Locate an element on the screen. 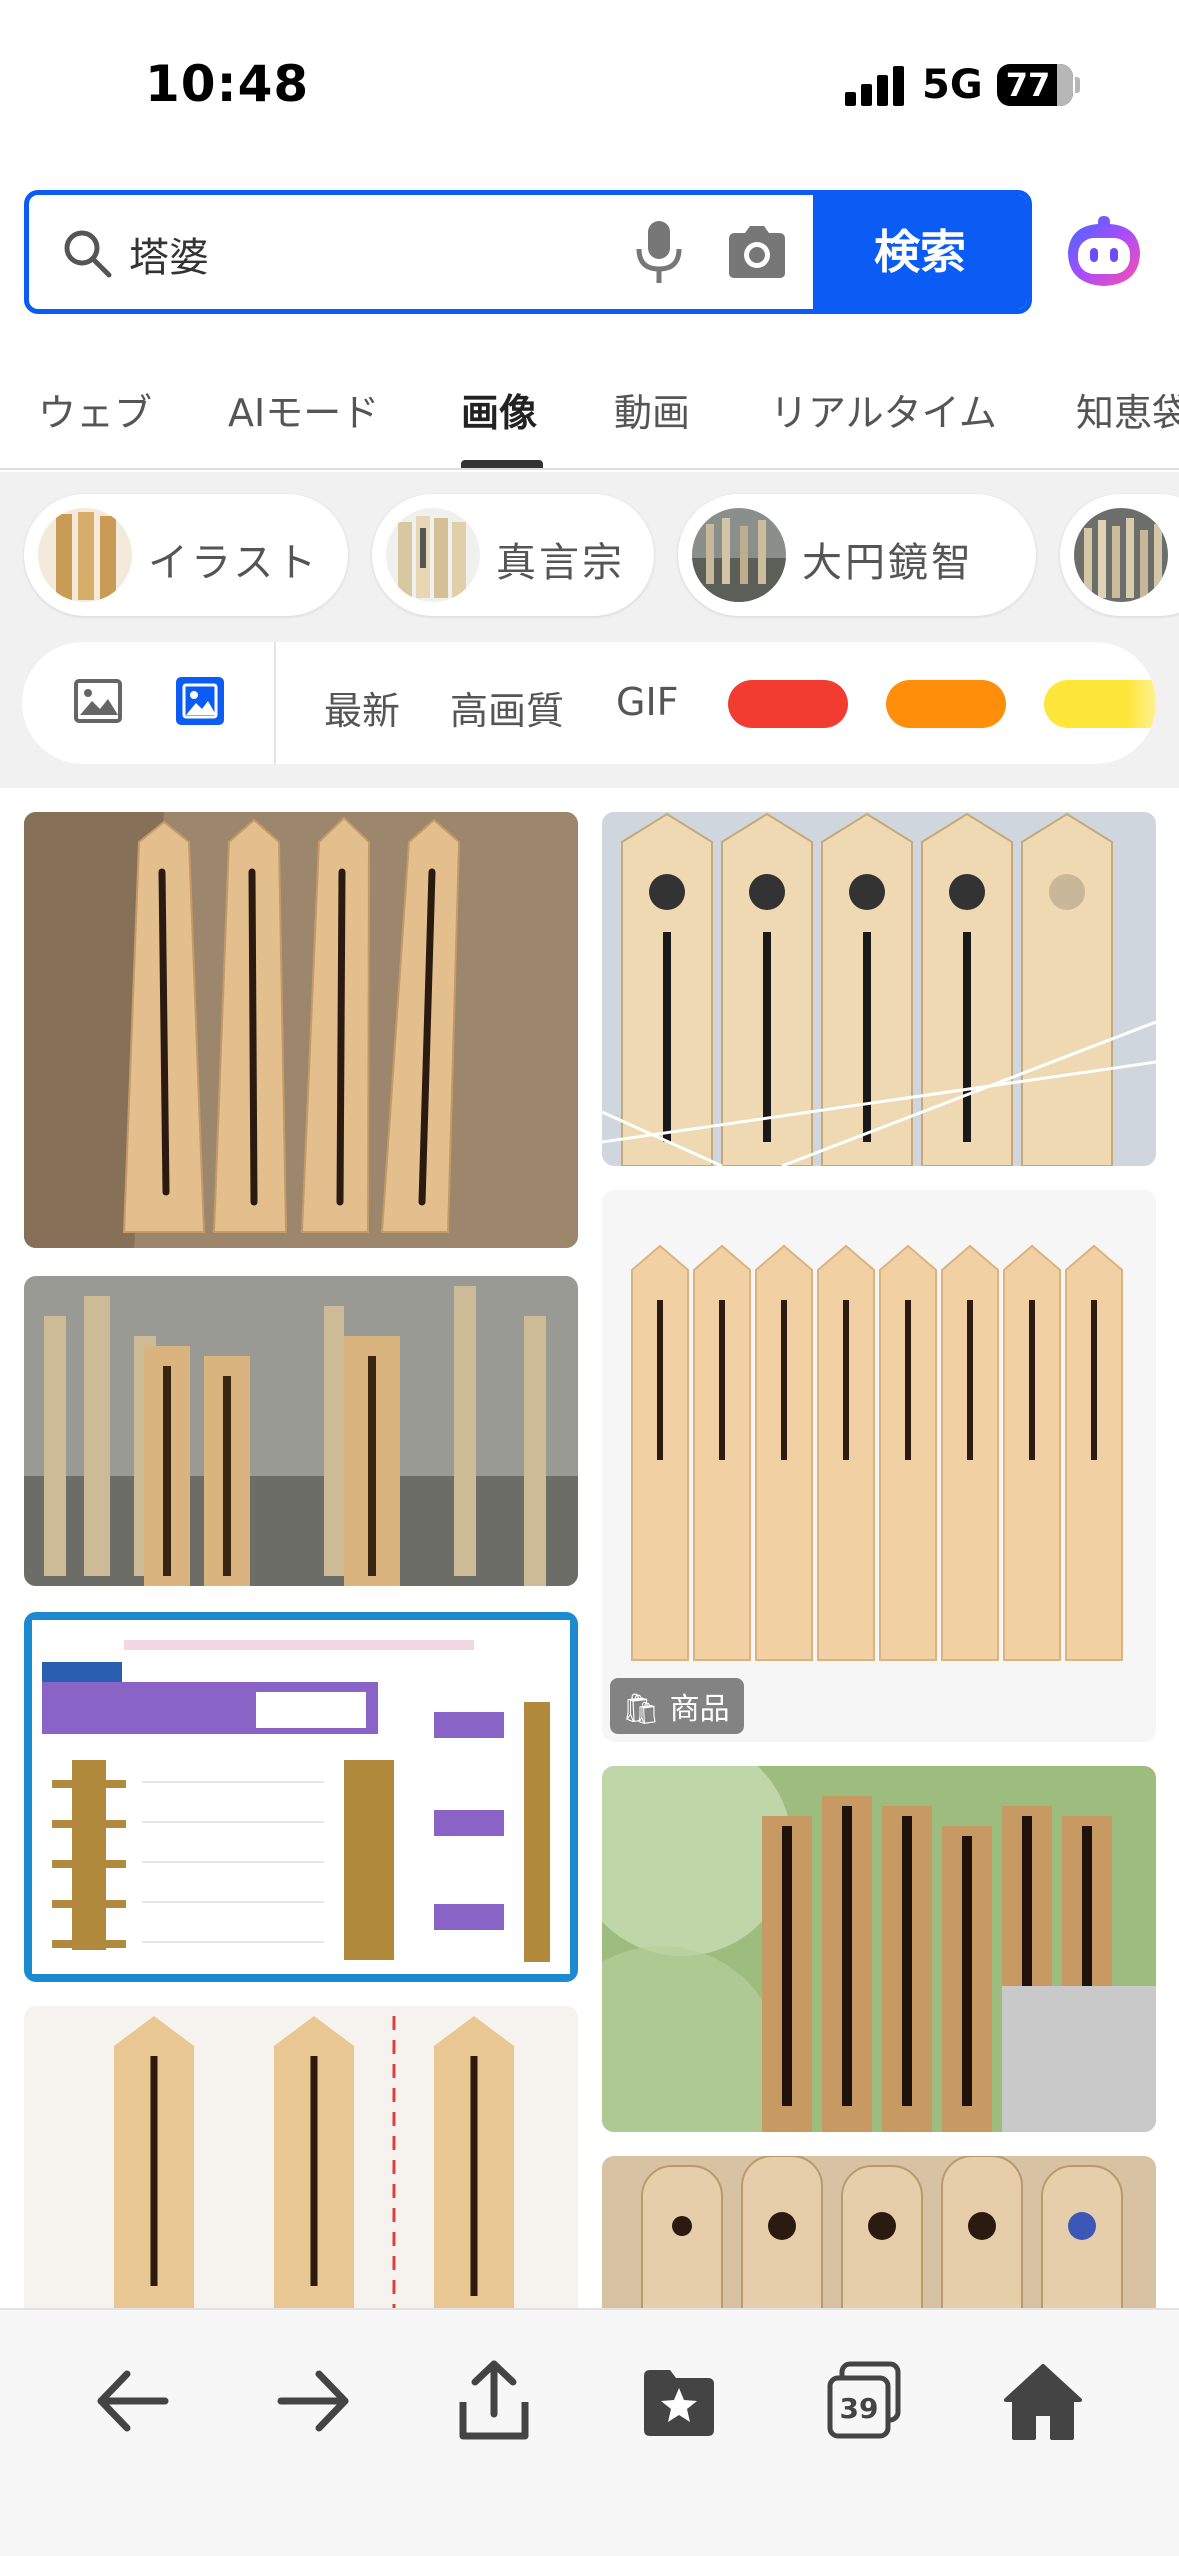 The image size is (1179, 2556). tabs-icon: 39 is located at coordinates (863, 2401).